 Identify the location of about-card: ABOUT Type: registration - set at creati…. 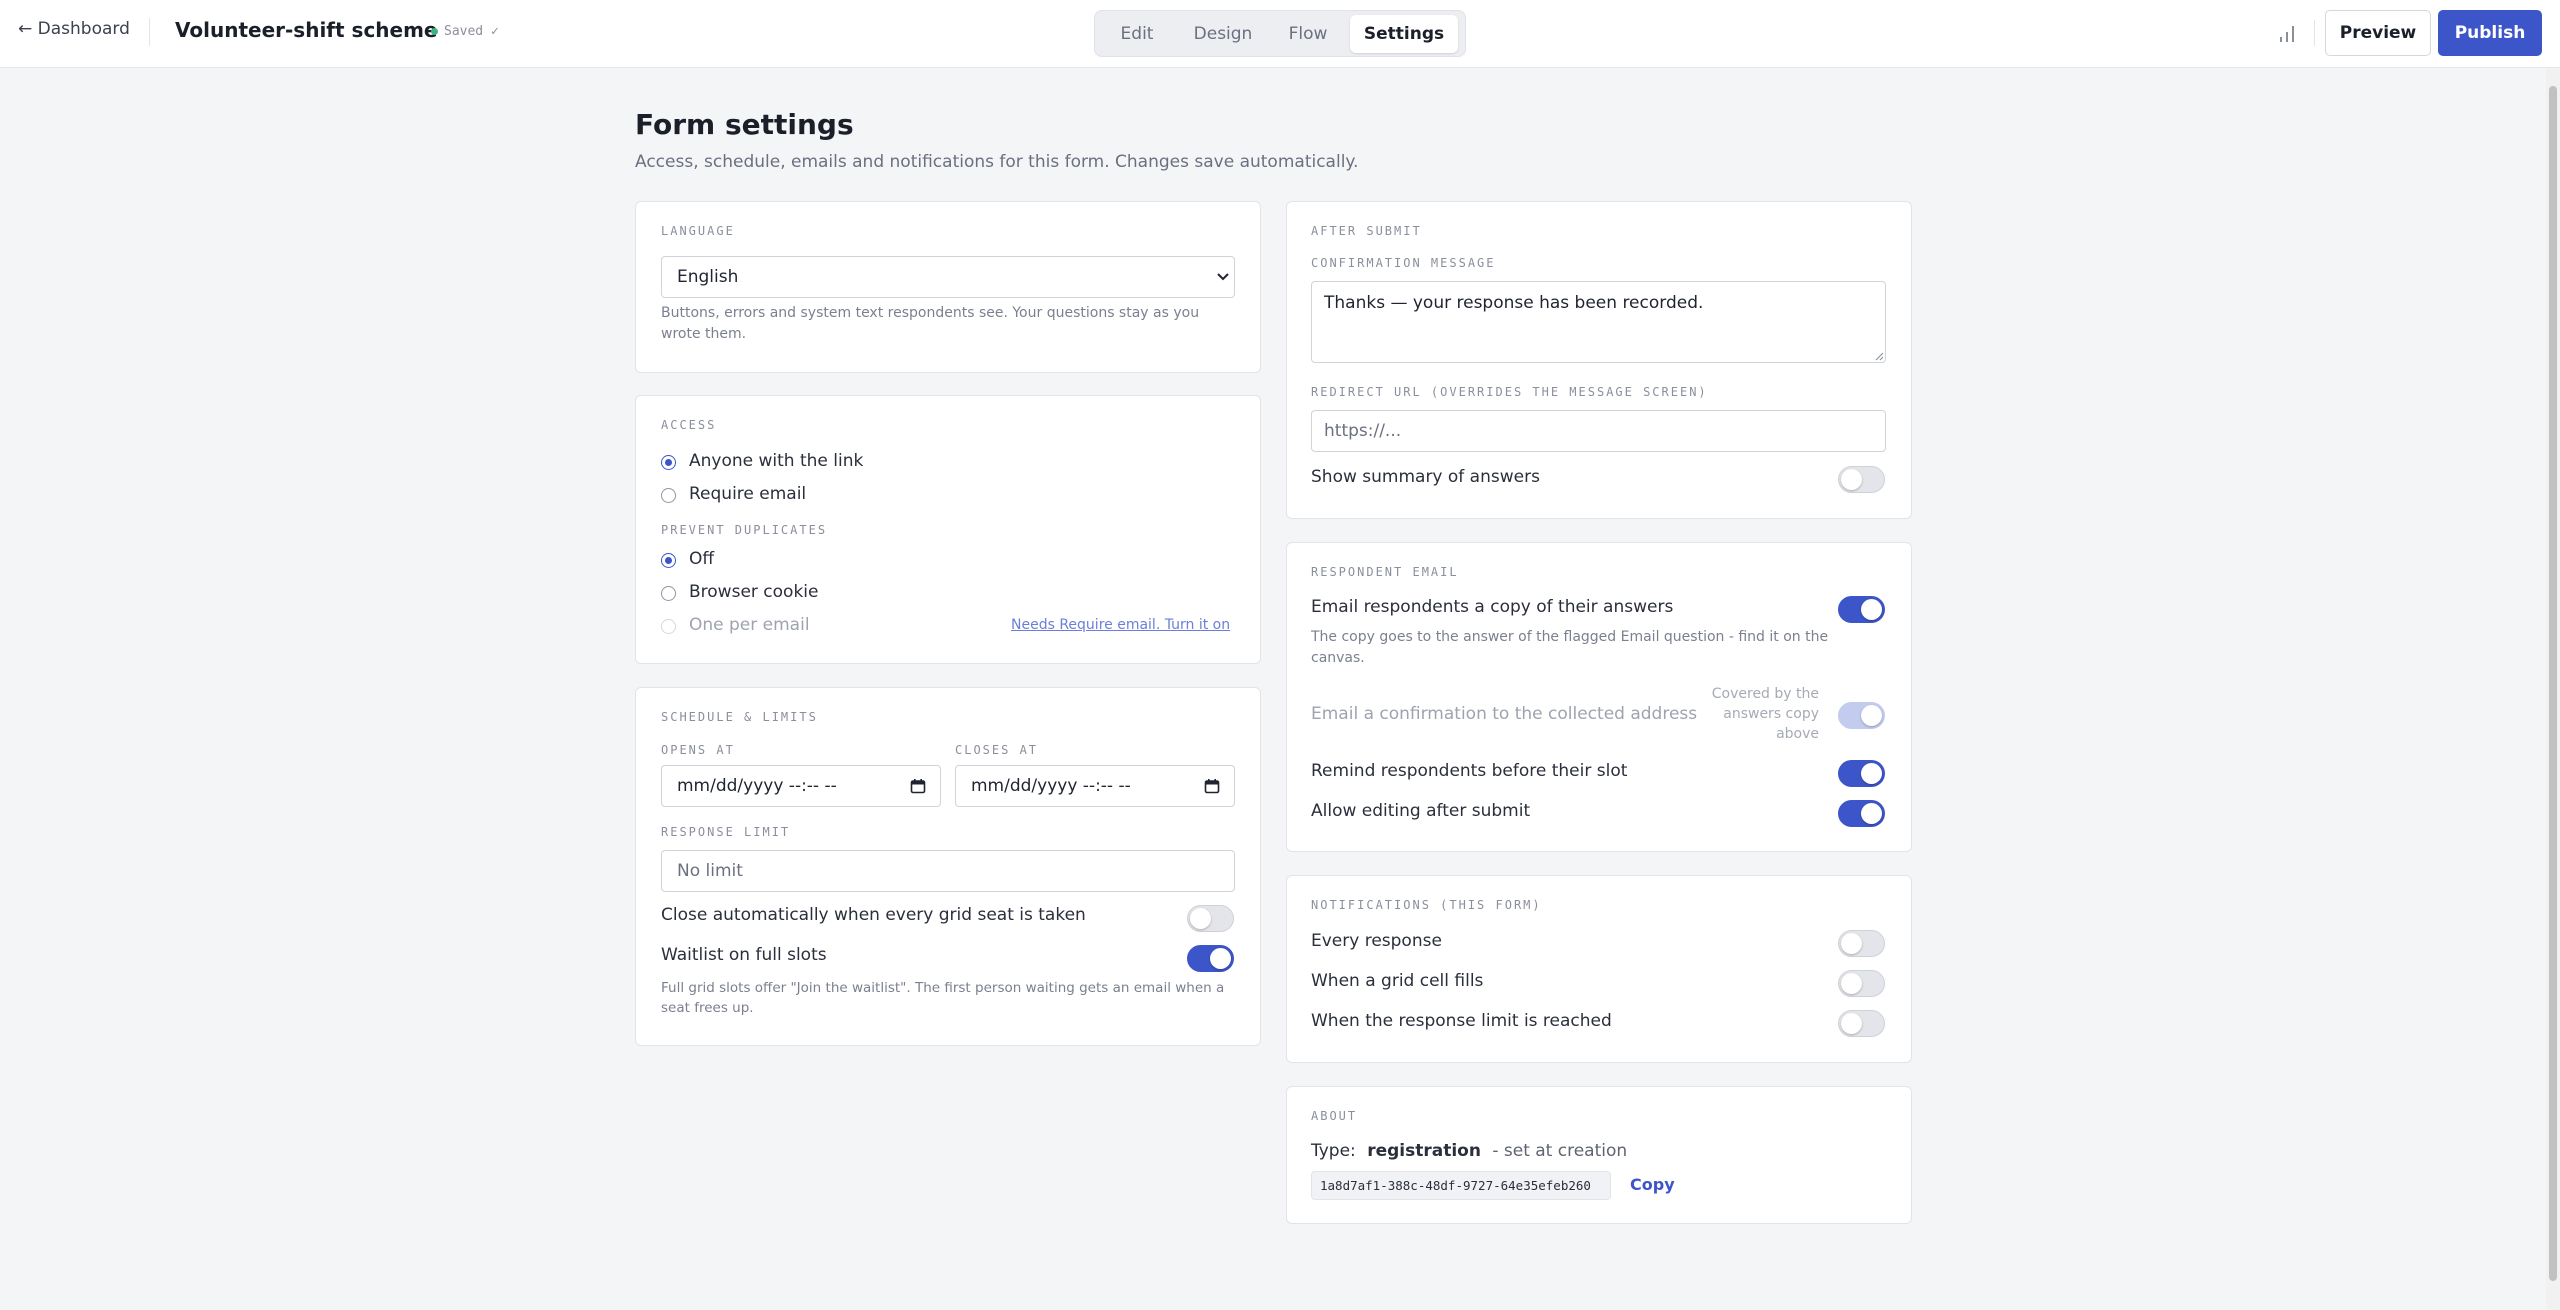
(1599, 1155).